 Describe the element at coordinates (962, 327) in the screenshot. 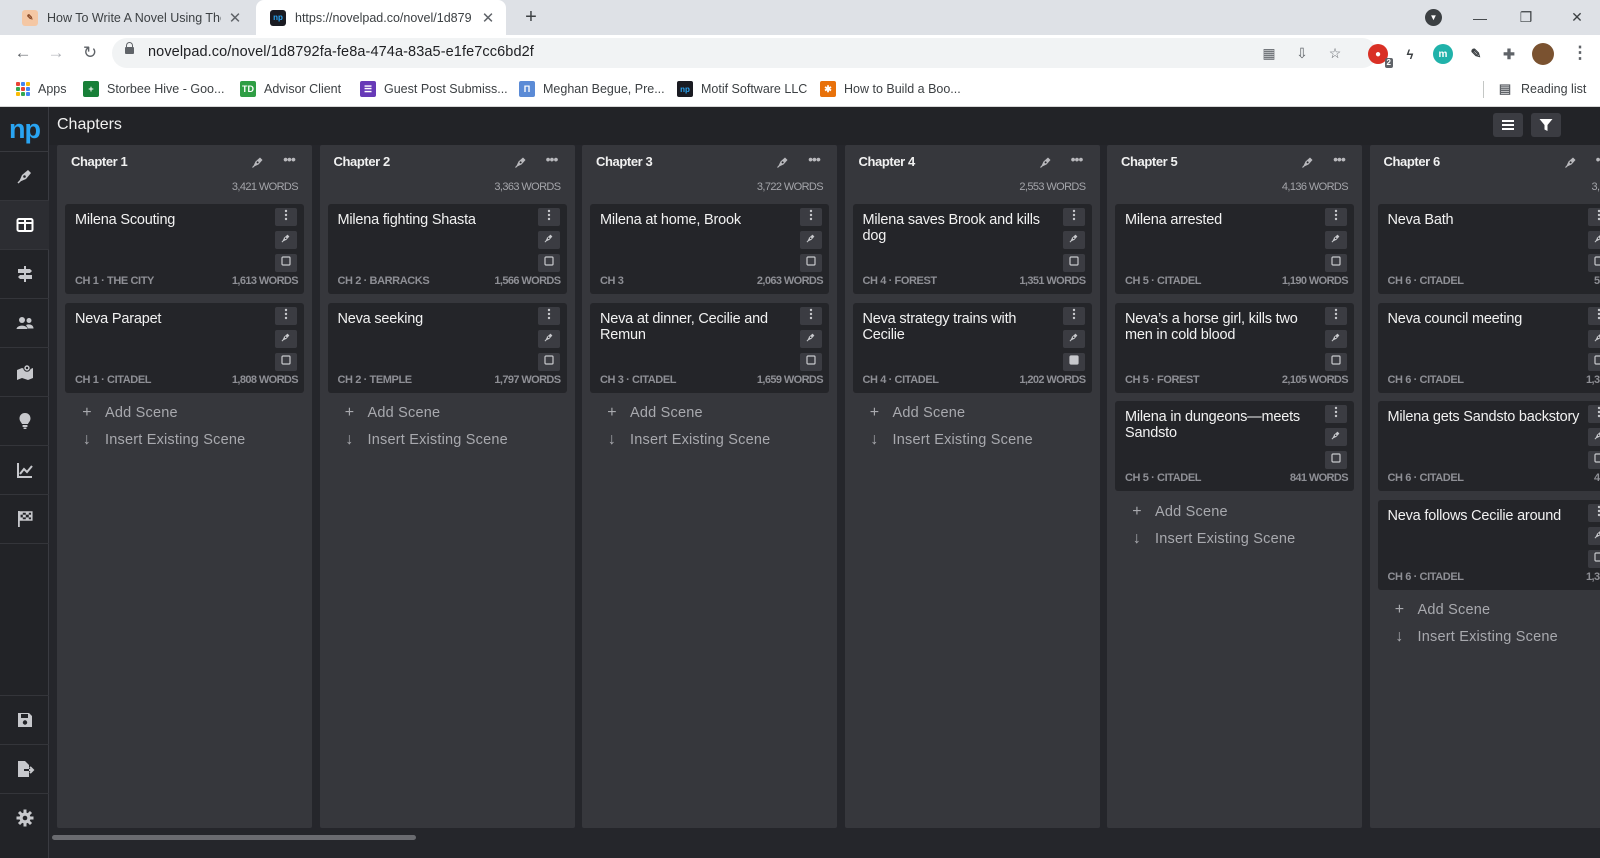

I see `scene-title: Neva strategy trains with Cecilie` at that location.